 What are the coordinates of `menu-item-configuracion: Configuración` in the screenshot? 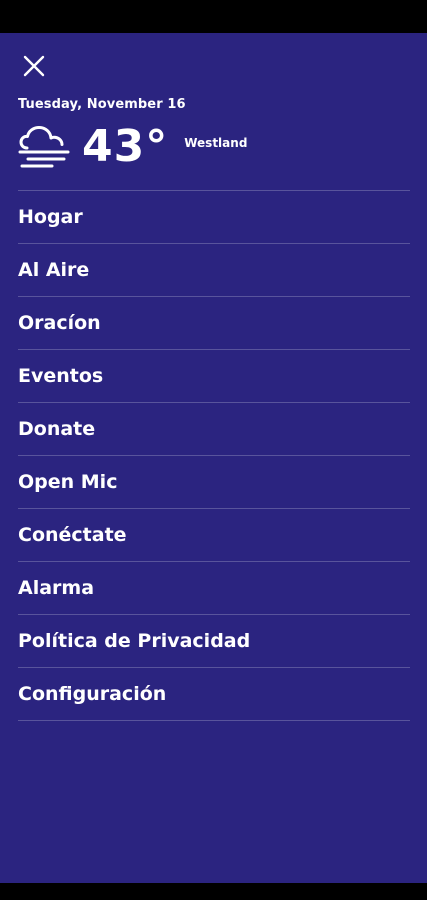 It's located at (214, 694).